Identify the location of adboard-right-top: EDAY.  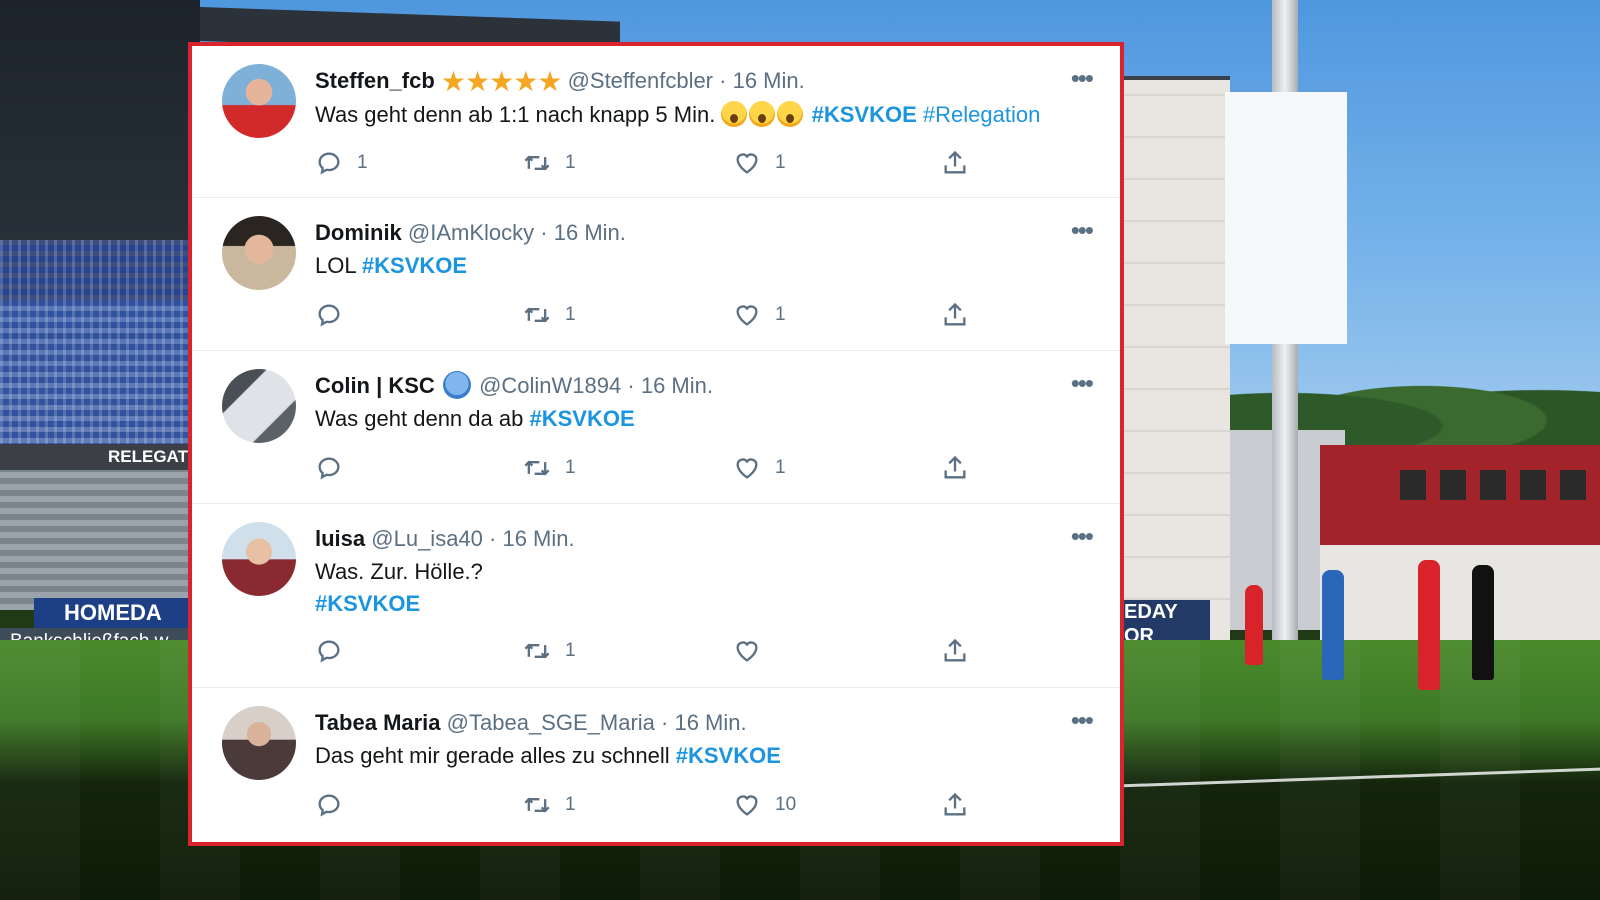
(1151, 612).